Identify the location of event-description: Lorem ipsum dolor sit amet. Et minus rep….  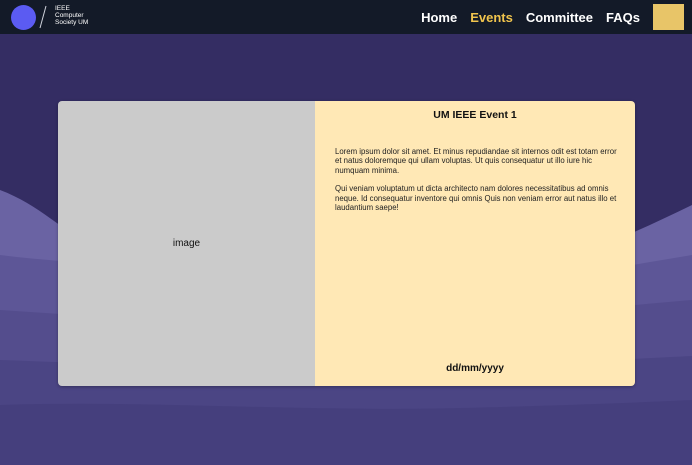
(477, 184).